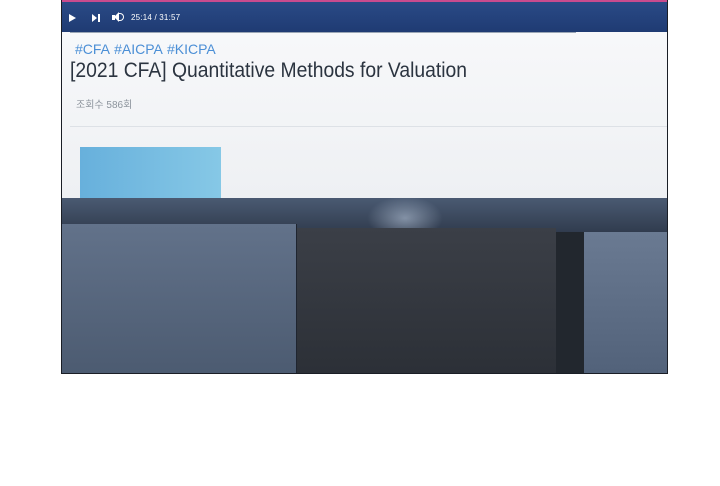 The image size is (720, 486). I want to click on next-icon, so click(97, 18).